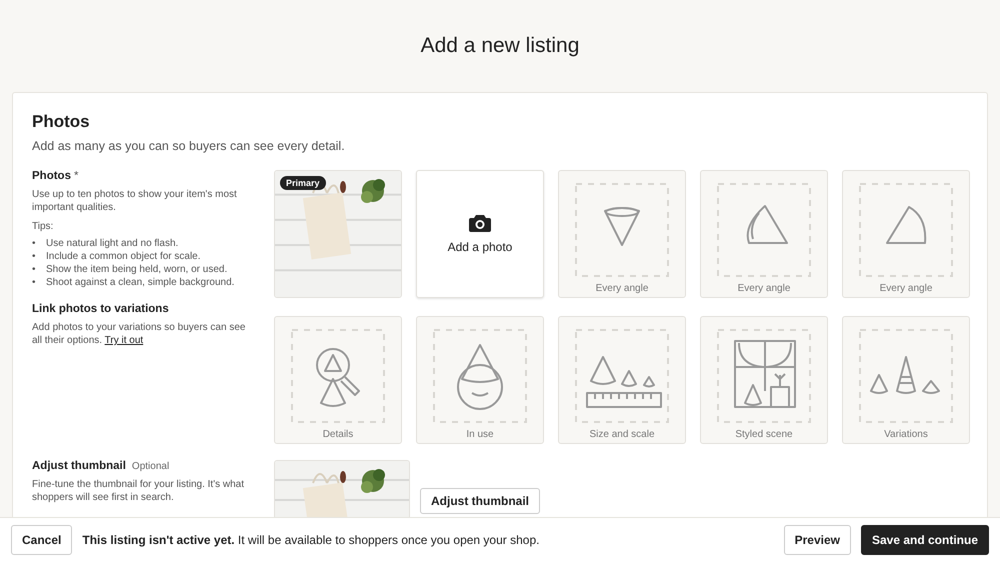 The width and height of the screenshot is (1000, 562). What do you see at coordinates (480, 234) in the screenshot?
I see `add-photo-button: Add a photo` at bounding box center [480, 234].